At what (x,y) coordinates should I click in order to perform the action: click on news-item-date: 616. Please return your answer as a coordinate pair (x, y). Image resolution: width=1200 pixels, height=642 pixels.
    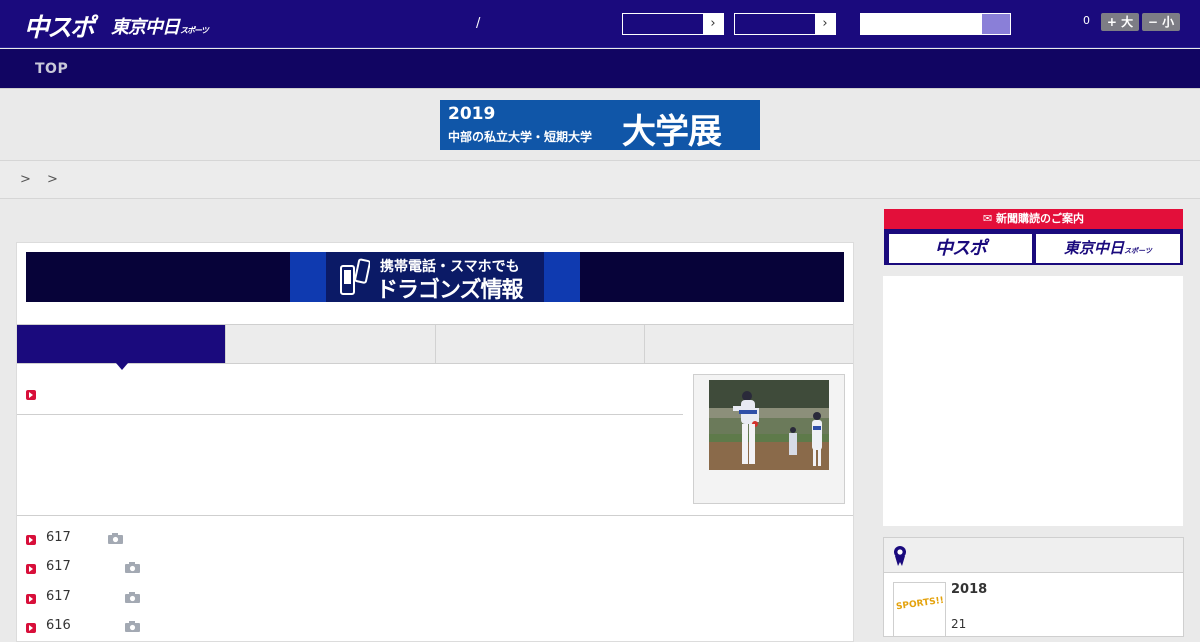
    Looking at the image, I should click on (58, 625).